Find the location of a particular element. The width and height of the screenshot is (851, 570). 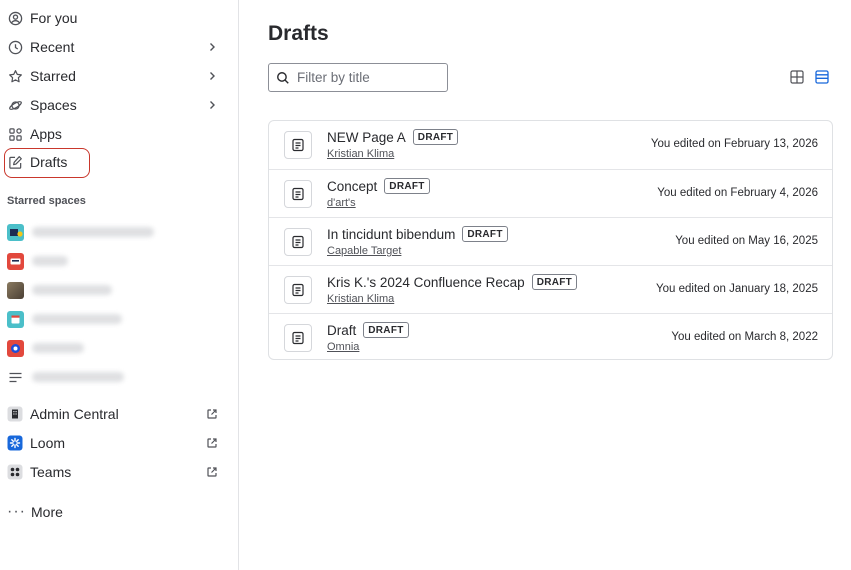

nav-loom: Loom is located at coordinates (117, 443).